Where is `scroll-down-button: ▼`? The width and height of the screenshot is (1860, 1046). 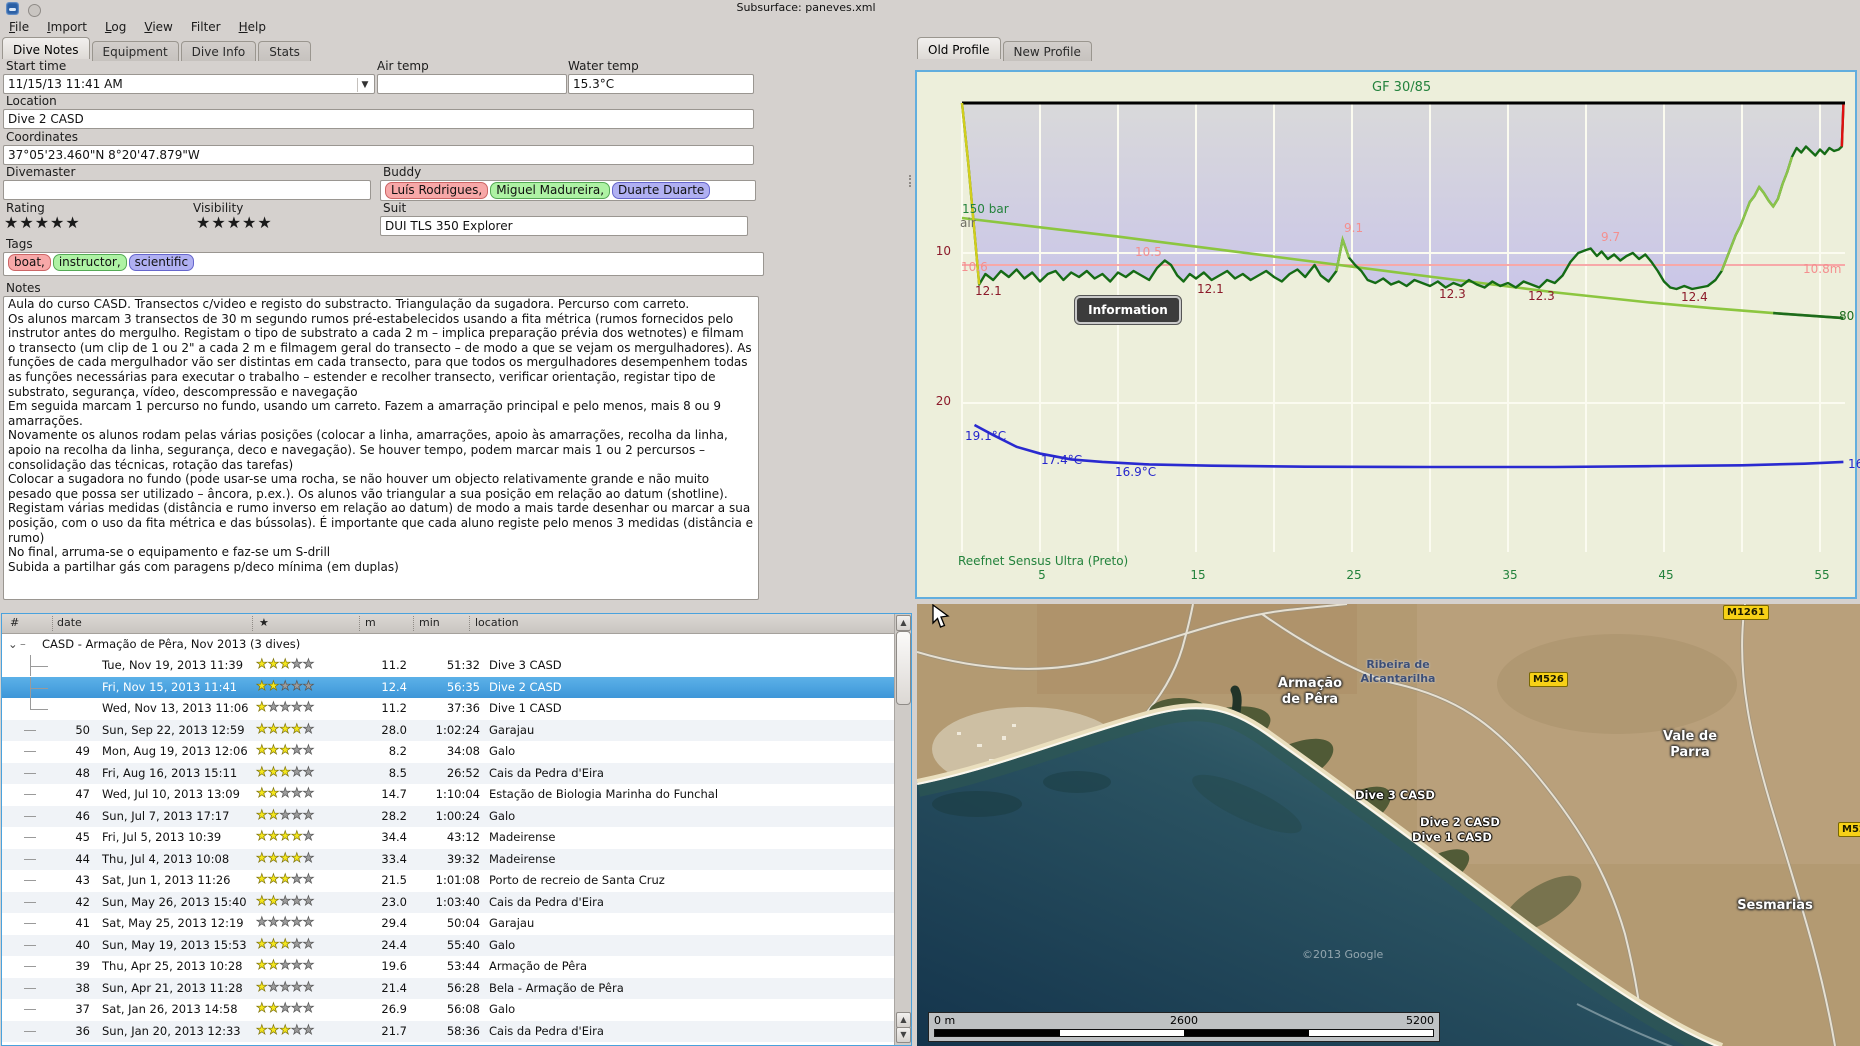 scroll-down-button: ▼ is located at coordinates (903, 1035).